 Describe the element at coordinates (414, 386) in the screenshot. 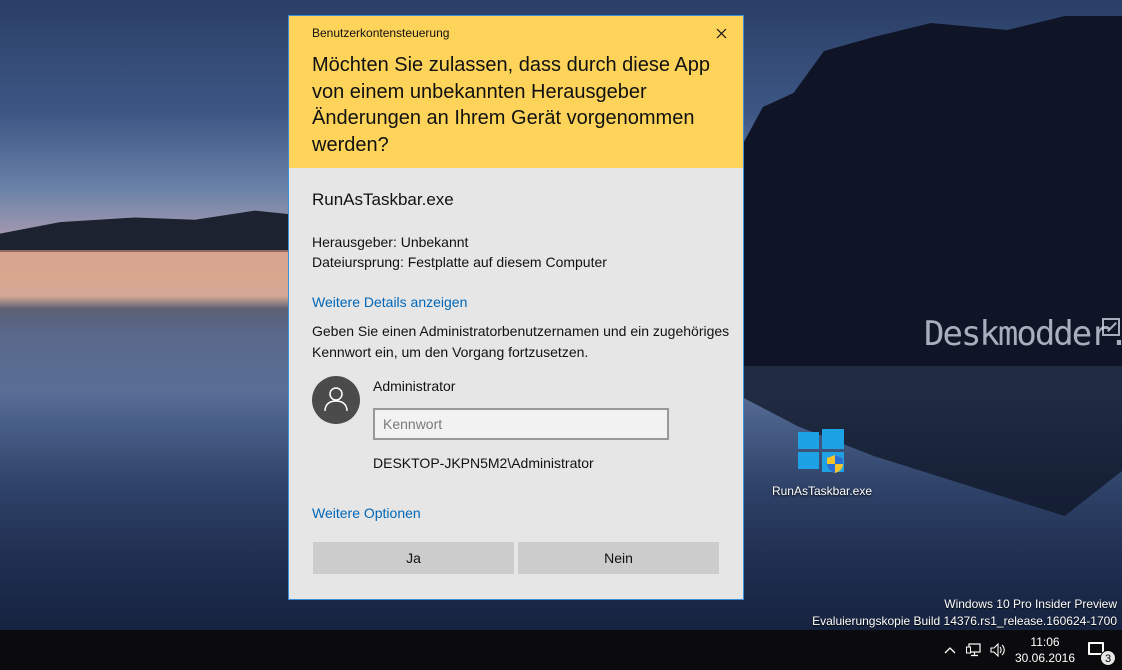

I see `username-label: Administrator` at that location.